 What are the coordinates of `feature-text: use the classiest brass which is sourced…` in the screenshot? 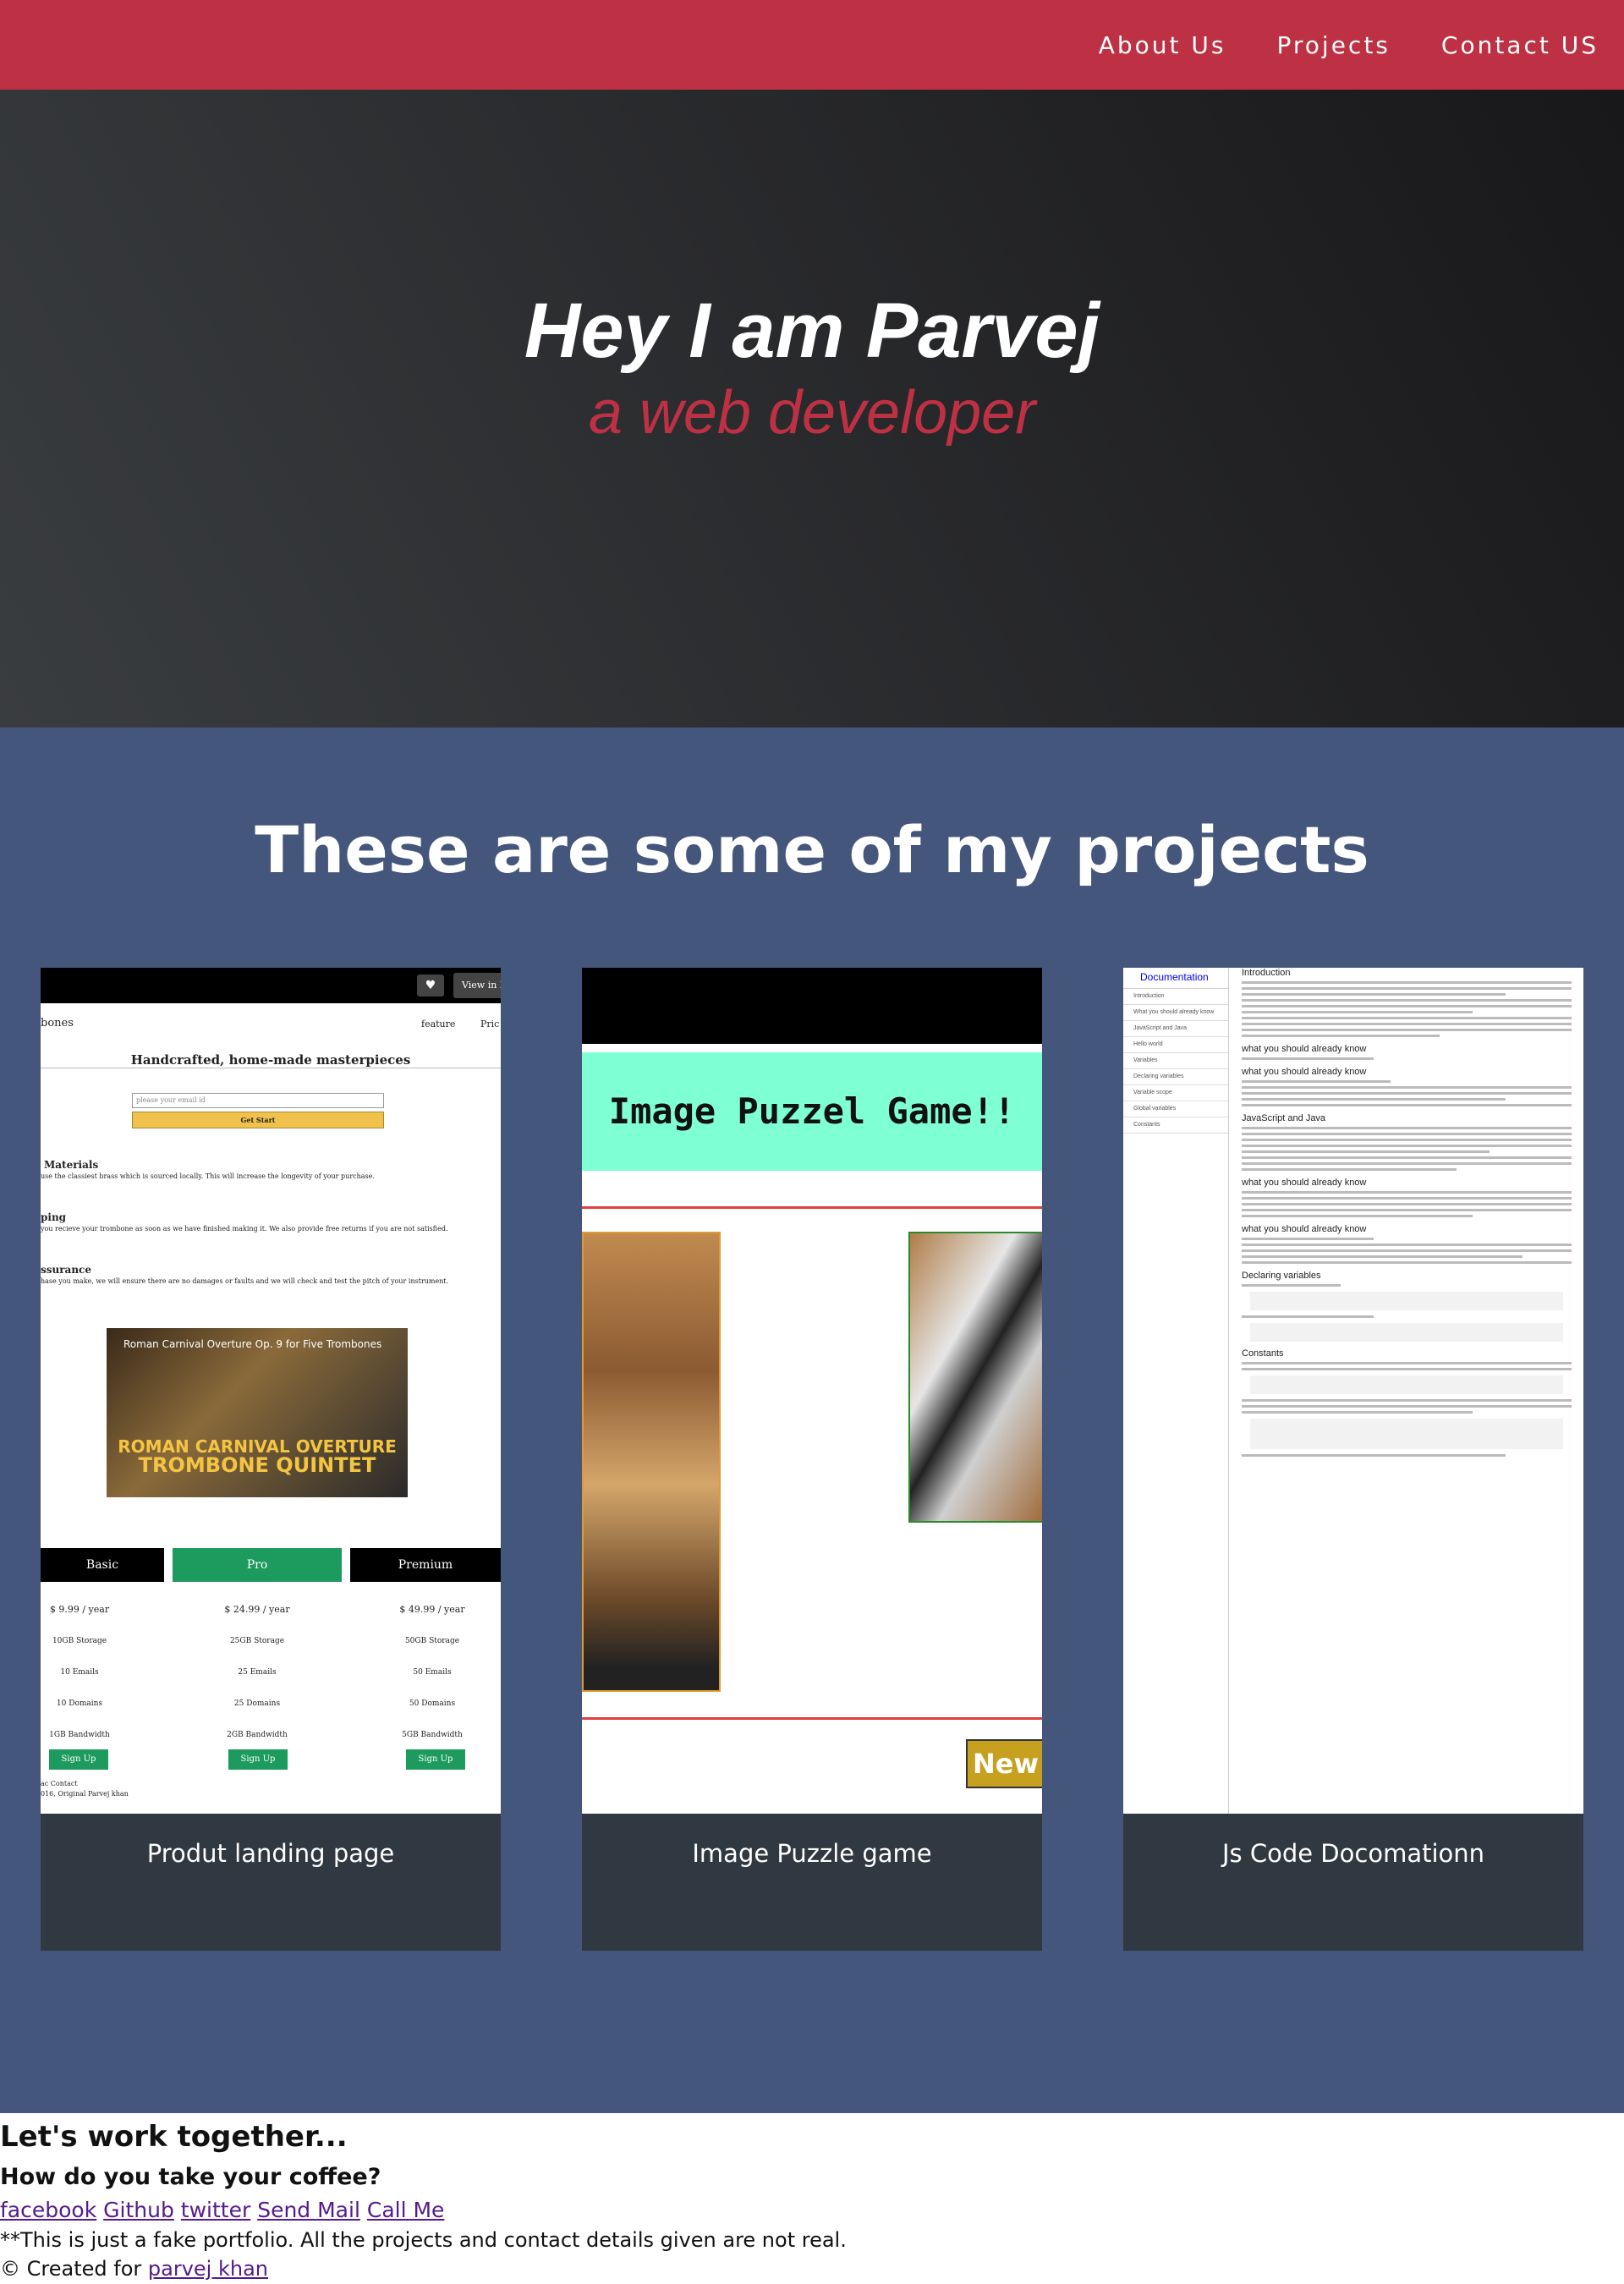 It's located at (208, 1176).